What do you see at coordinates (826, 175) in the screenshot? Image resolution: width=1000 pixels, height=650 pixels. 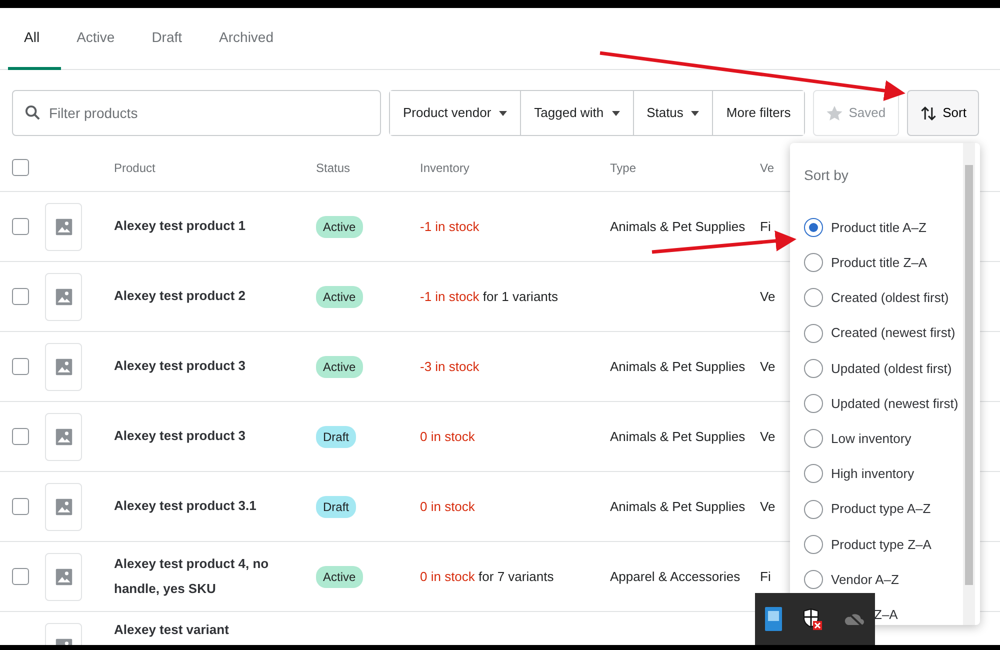 I see `menu-heading: Sort by` at bounding box center [826, 175].